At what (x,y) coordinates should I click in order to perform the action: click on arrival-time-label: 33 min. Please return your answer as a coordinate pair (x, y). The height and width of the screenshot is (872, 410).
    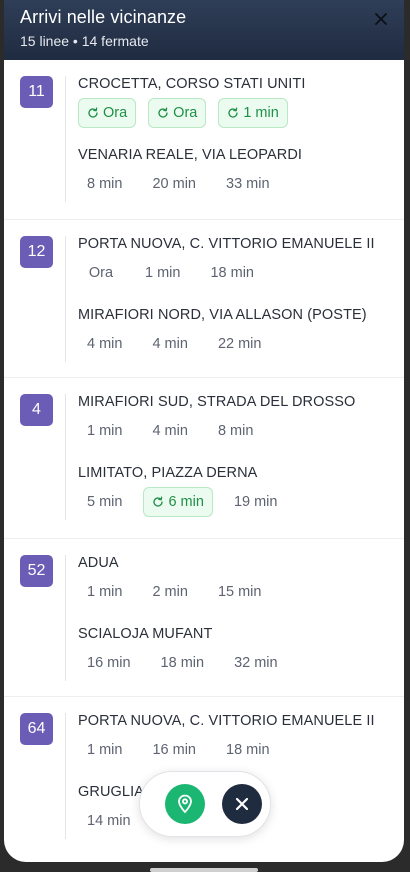
    Looking at the image, I should click on (248, 184).